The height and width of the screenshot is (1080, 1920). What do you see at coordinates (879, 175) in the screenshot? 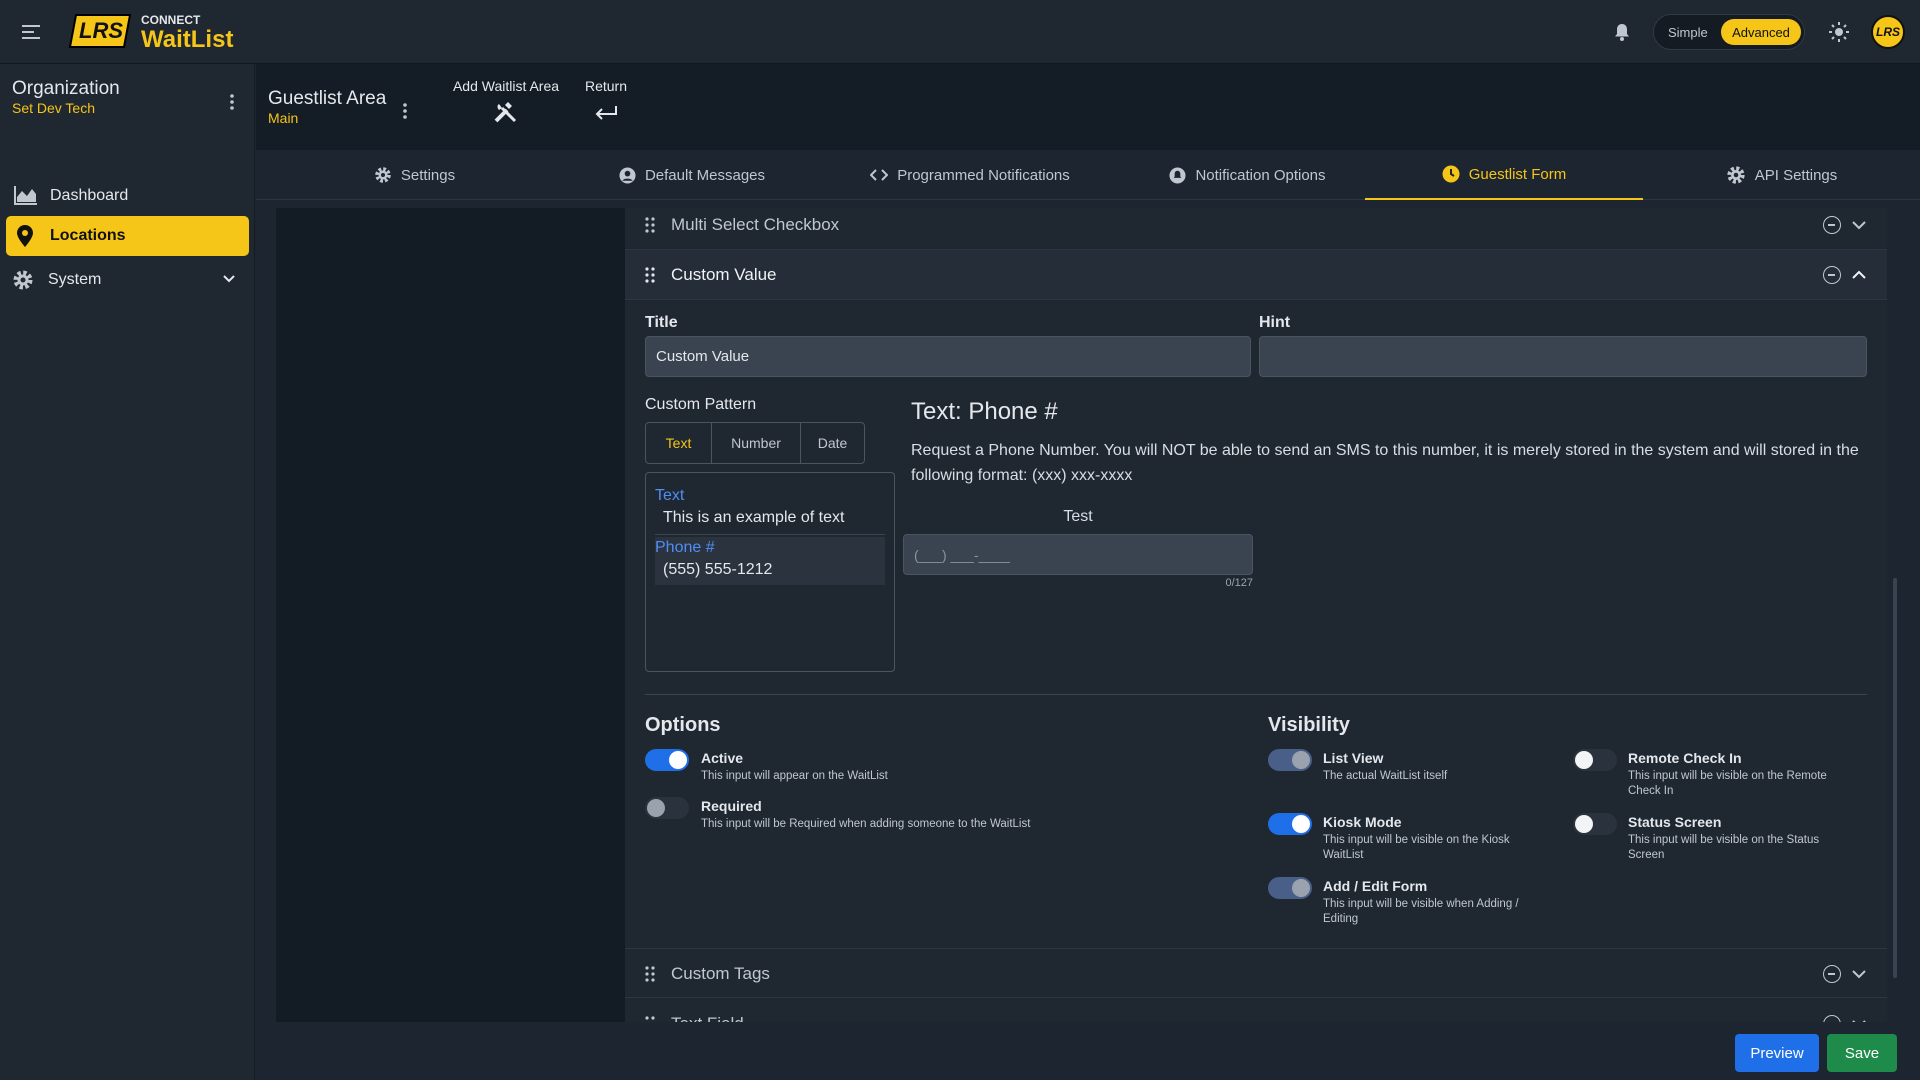
I see `code-icon` at bounding box center [879, 175].